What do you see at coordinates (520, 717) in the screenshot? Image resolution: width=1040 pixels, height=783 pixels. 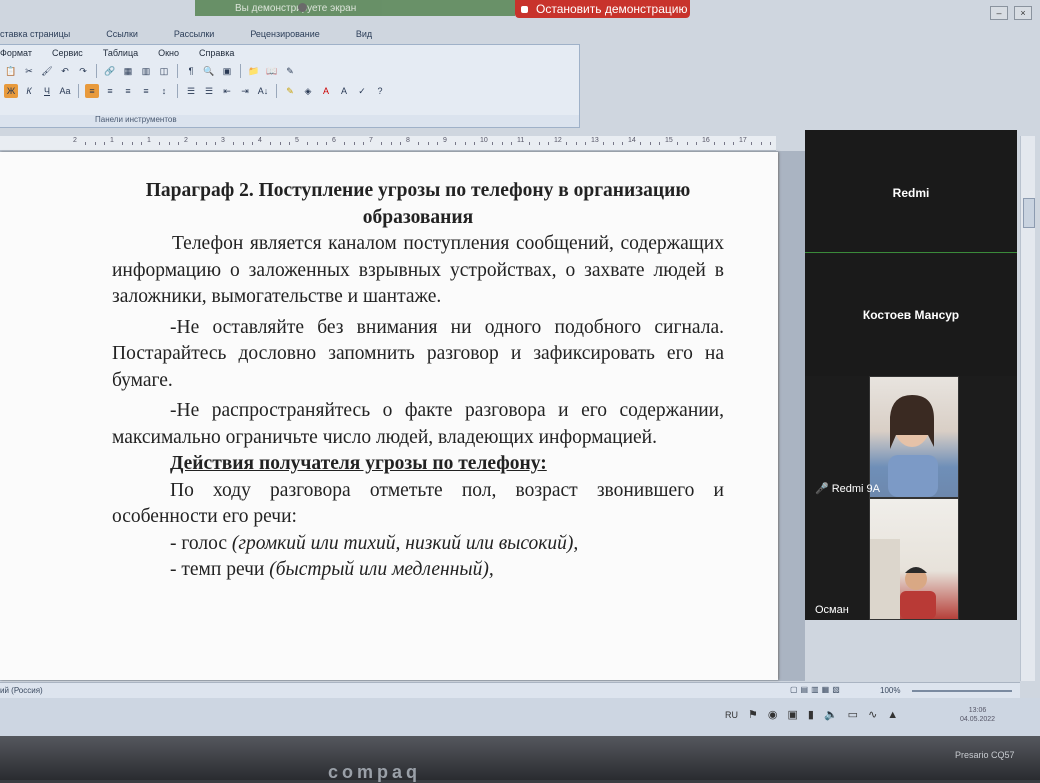 I see `taskbar: RU ⚑ ◉ ▣ ▮ 🔈 ▭ ∿ ▲ 13:06 04.05.2022` at bounding box center [520, 717].